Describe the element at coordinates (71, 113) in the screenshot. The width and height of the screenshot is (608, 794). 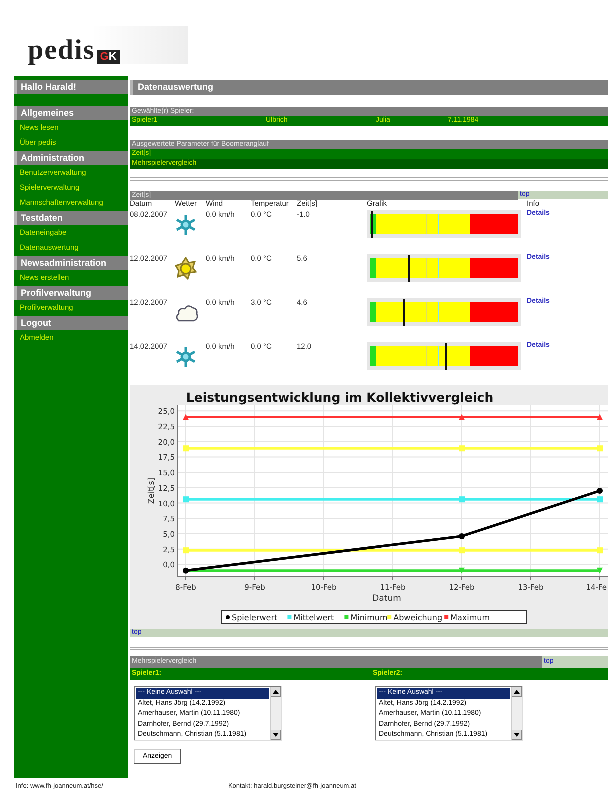
I see `menu-section-title: Allgemeines` at that location.